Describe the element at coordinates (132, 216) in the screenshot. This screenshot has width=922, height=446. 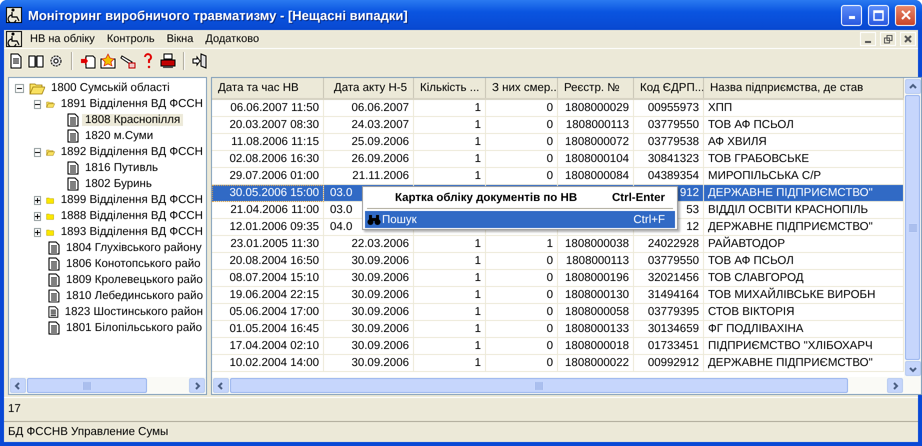
I see `tree-item: 1888 Відділення ВД ФССН` at that location.